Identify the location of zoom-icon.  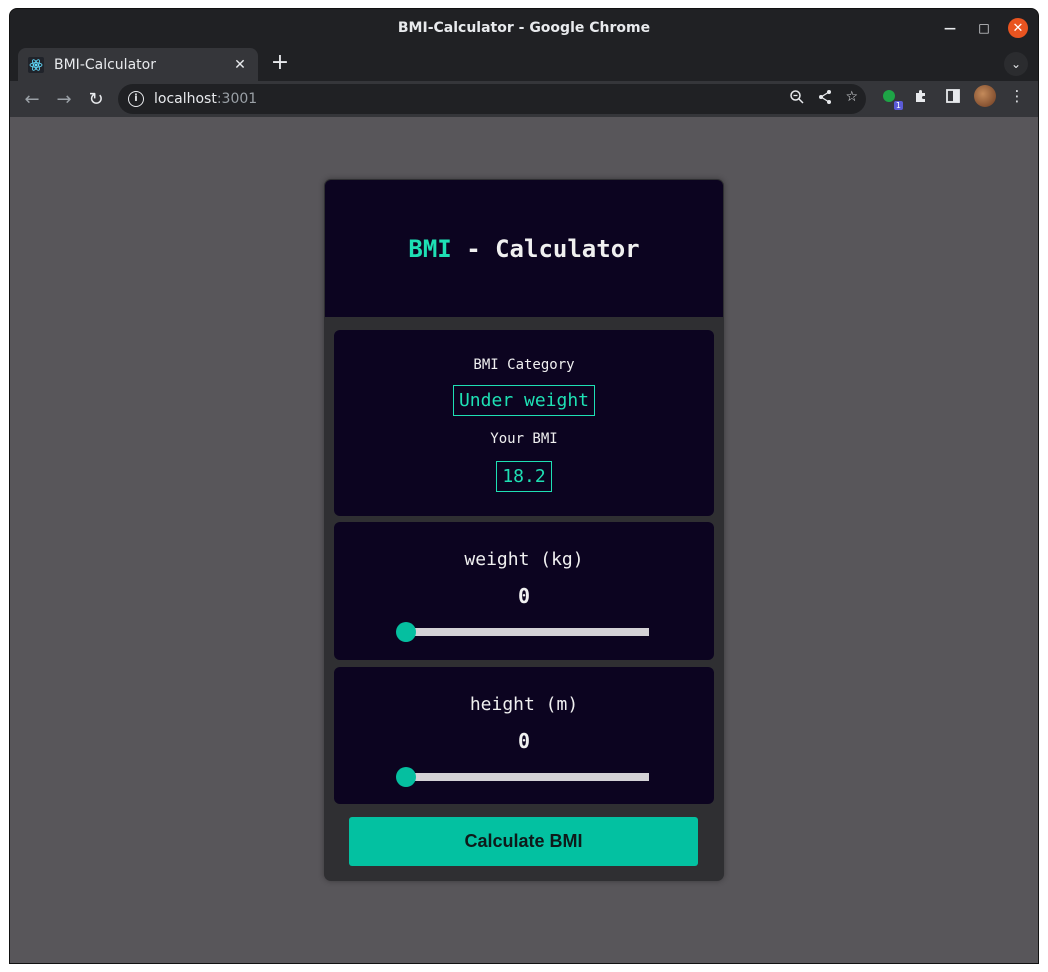
(797, 99).